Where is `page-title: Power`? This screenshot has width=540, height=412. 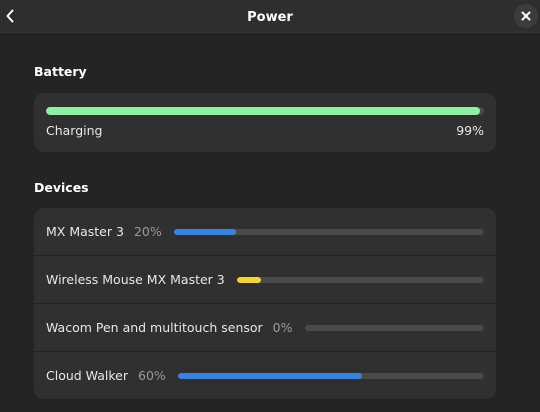
page-title: Power is located at coordinates (270, 17).